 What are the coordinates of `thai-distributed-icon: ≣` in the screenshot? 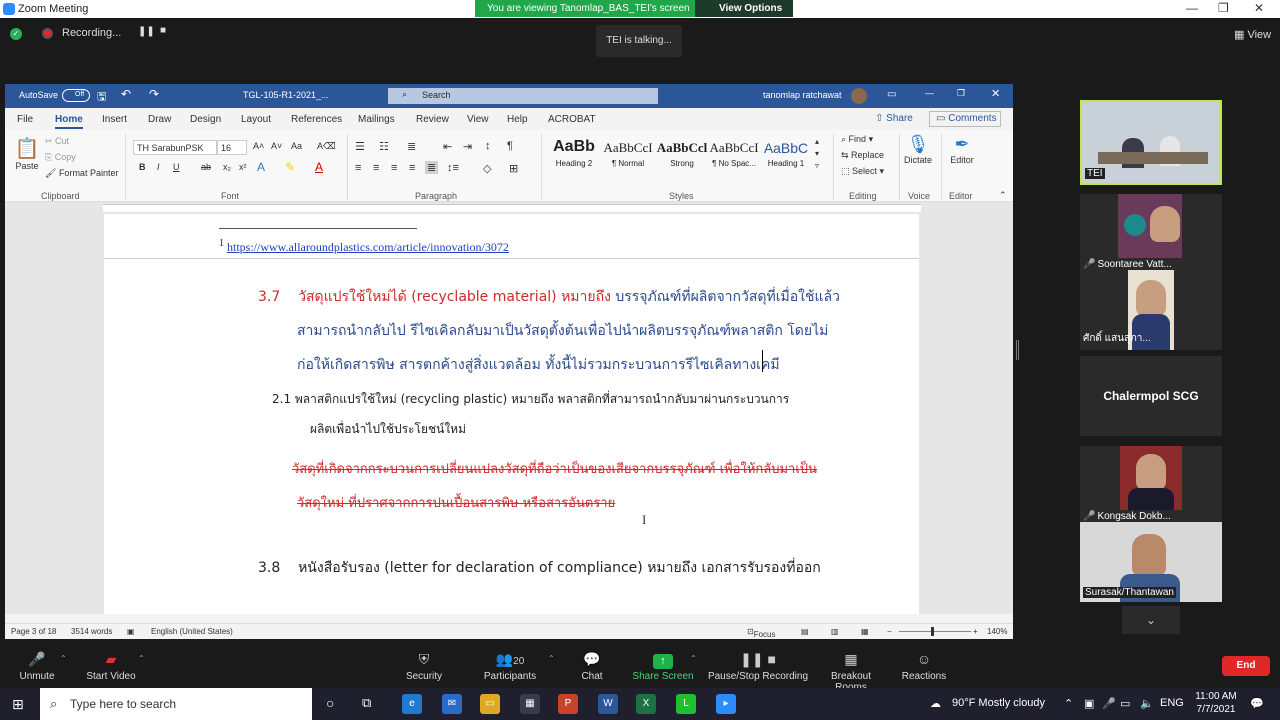 It's located at (432, 167).